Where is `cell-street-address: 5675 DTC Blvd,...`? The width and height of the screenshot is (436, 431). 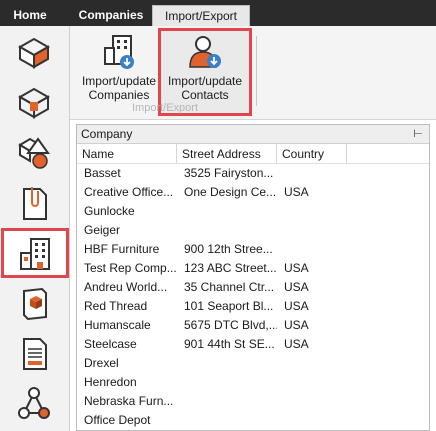
cell-street-address: 5675 DTC Blvd,... is located at coordinates (230, 325).